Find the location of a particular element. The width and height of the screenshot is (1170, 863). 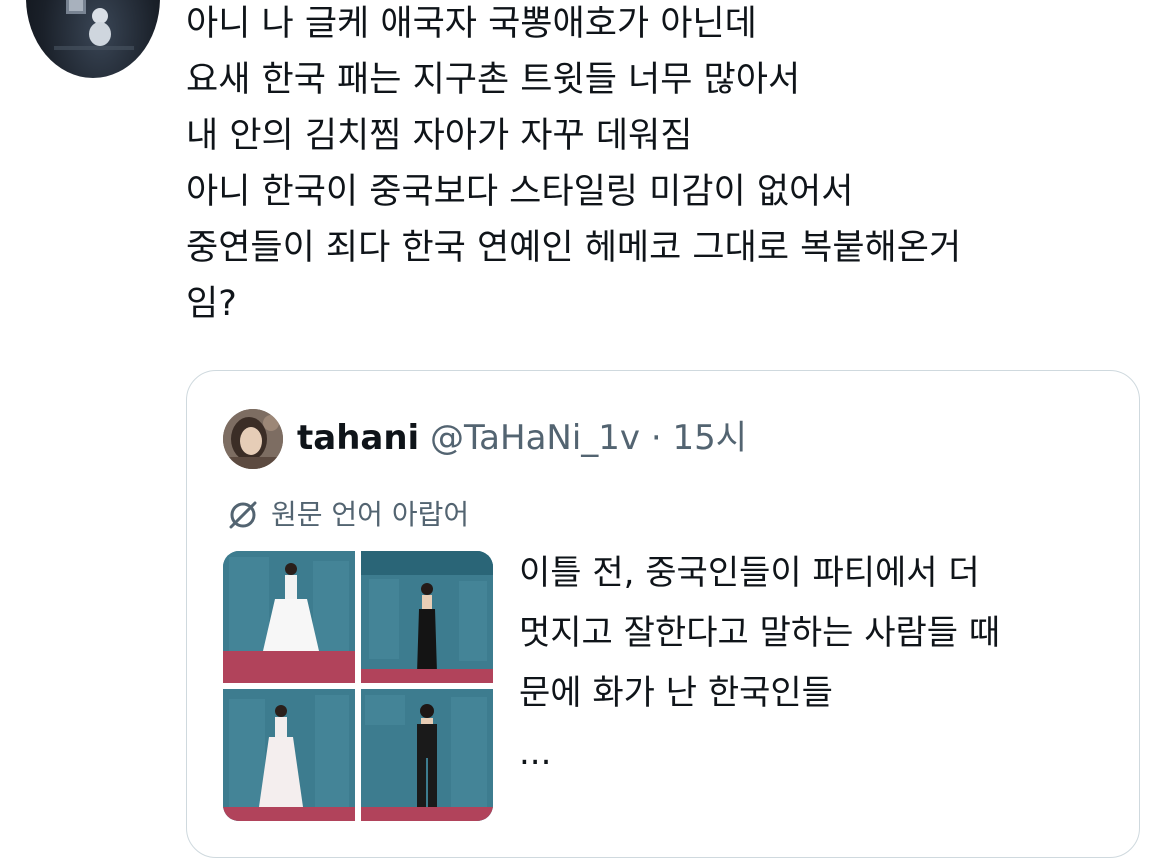

black-suit-photo is located at coordinates (427, 755).